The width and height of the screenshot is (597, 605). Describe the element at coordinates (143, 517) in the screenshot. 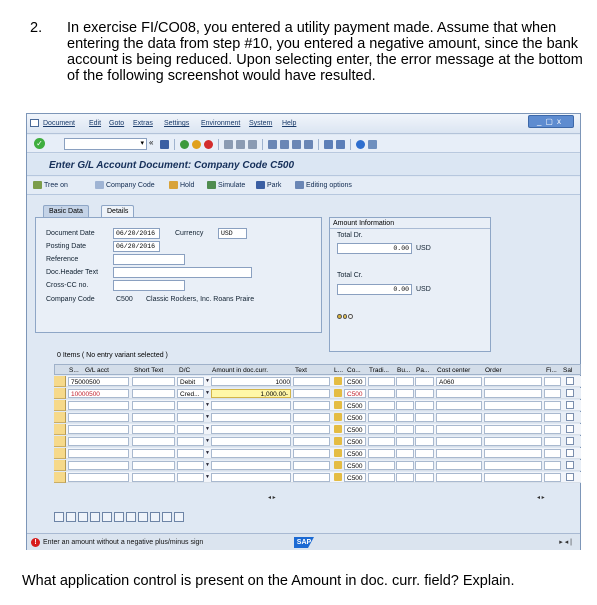

I see `cut-icon` at that location.